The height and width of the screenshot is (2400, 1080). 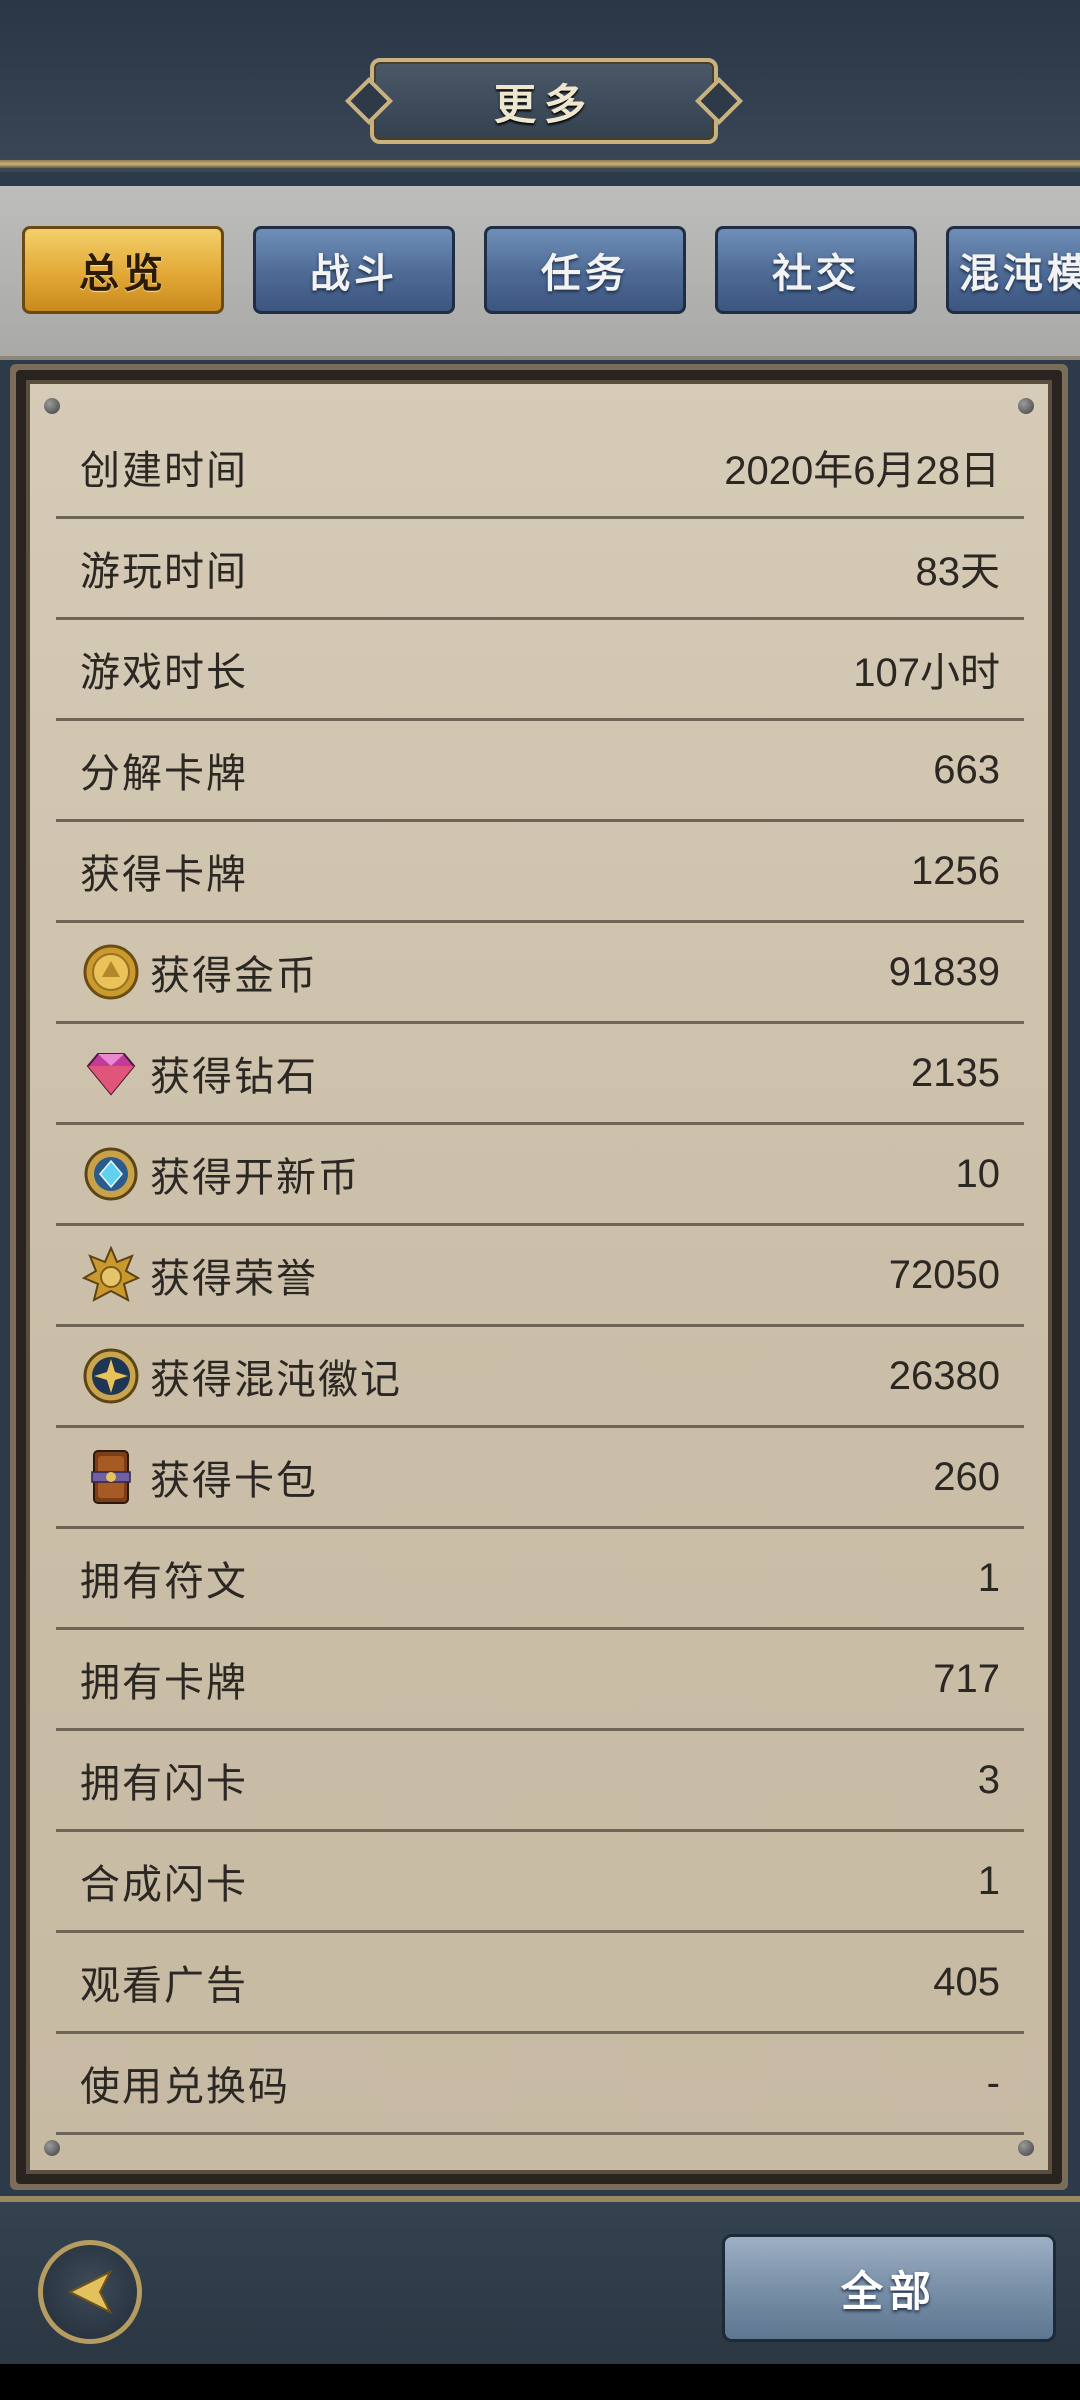 What do you see at coordinates (966, 769) in the screenshot?
I see `stat-value: 663` at bounding box center [966, 769].